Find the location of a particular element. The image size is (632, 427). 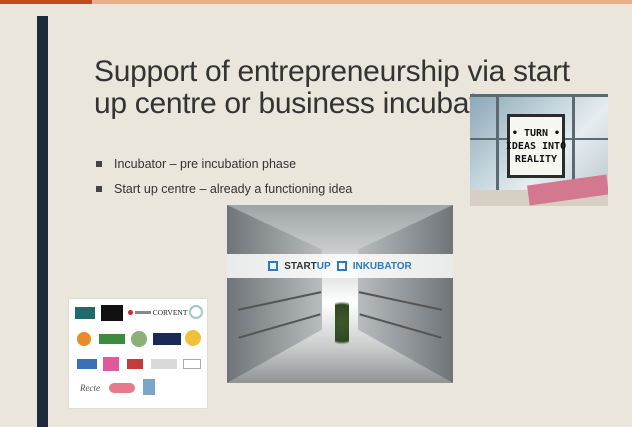

lightbox-line: • TURN • is located at coordinates (536, 133).